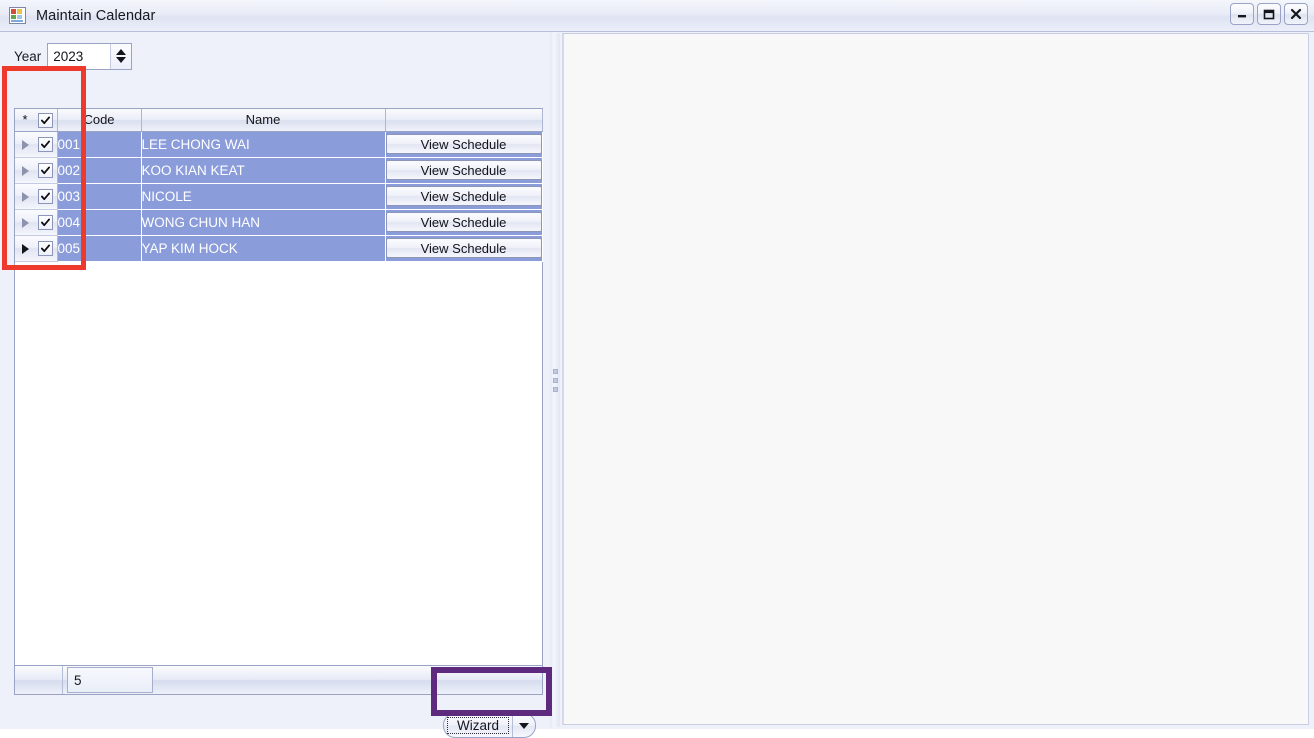  What do you see at coordinates (99, 144) in the screenshot?
I see `cell-code: 001` at bounding box center [99, 144].